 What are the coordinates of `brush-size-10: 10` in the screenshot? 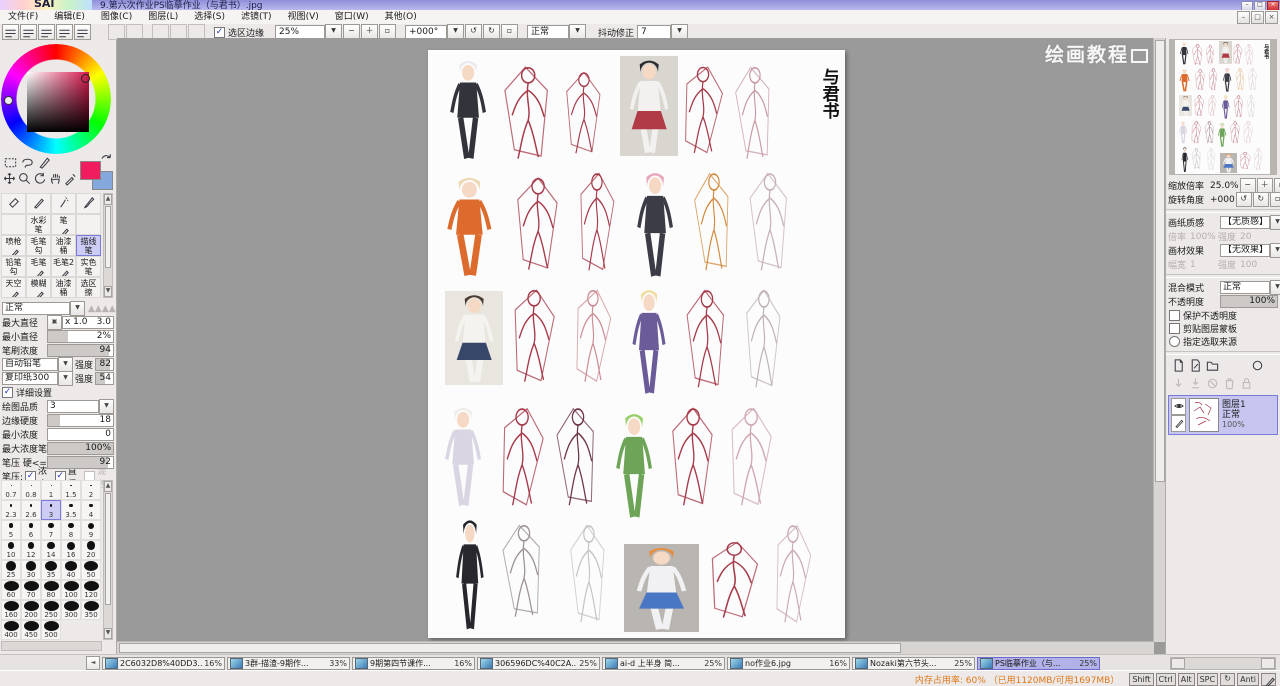 It's located at (11, 550).